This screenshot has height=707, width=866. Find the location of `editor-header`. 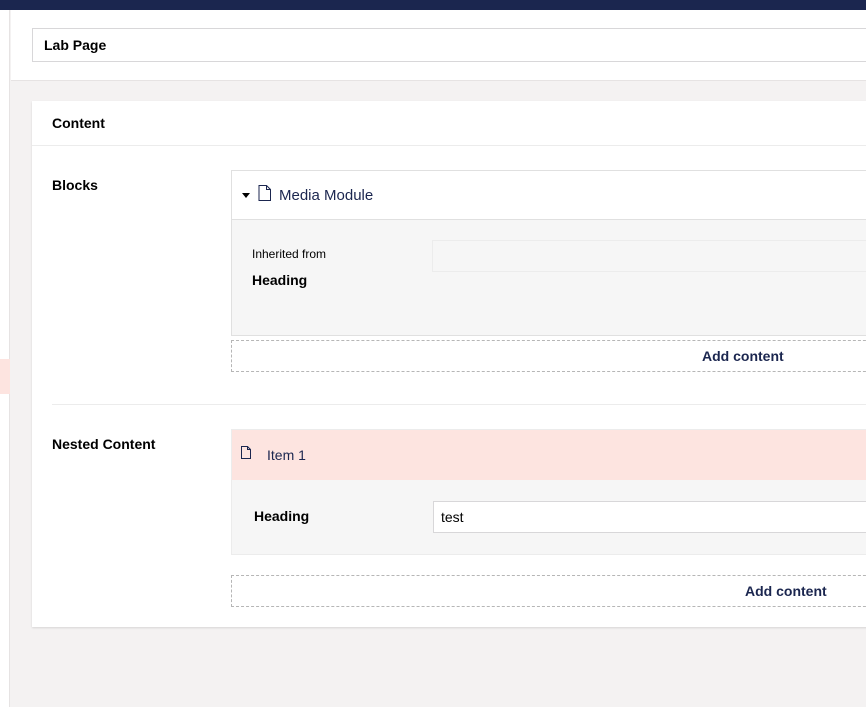

editor-header is located at coordinates (438, 45).